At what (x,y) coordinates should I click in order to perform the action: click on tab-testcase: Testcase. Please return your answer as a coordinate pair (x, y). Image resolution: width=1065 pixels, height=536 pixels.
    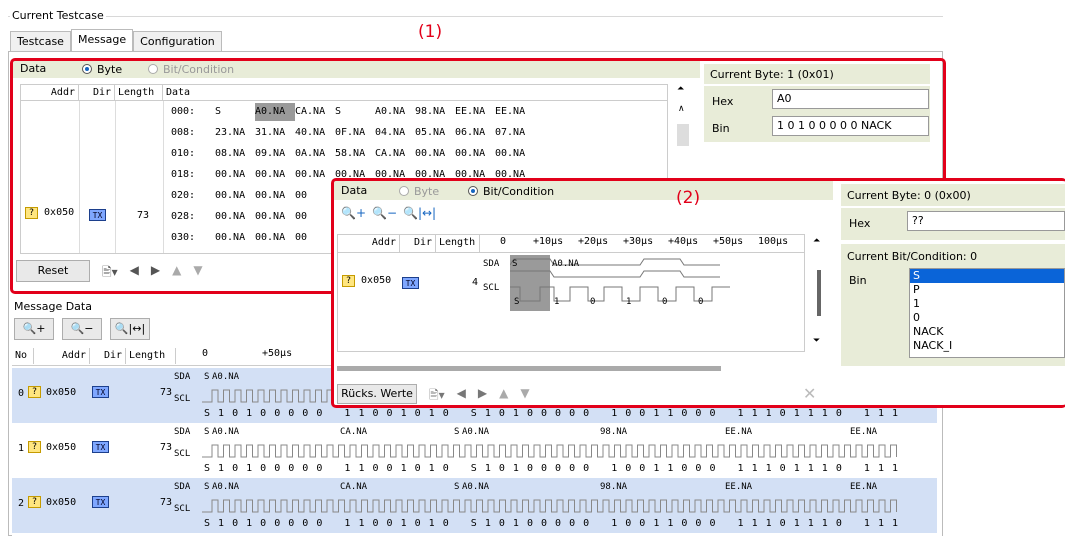
    Looking at the image, I should click on (40, 41).